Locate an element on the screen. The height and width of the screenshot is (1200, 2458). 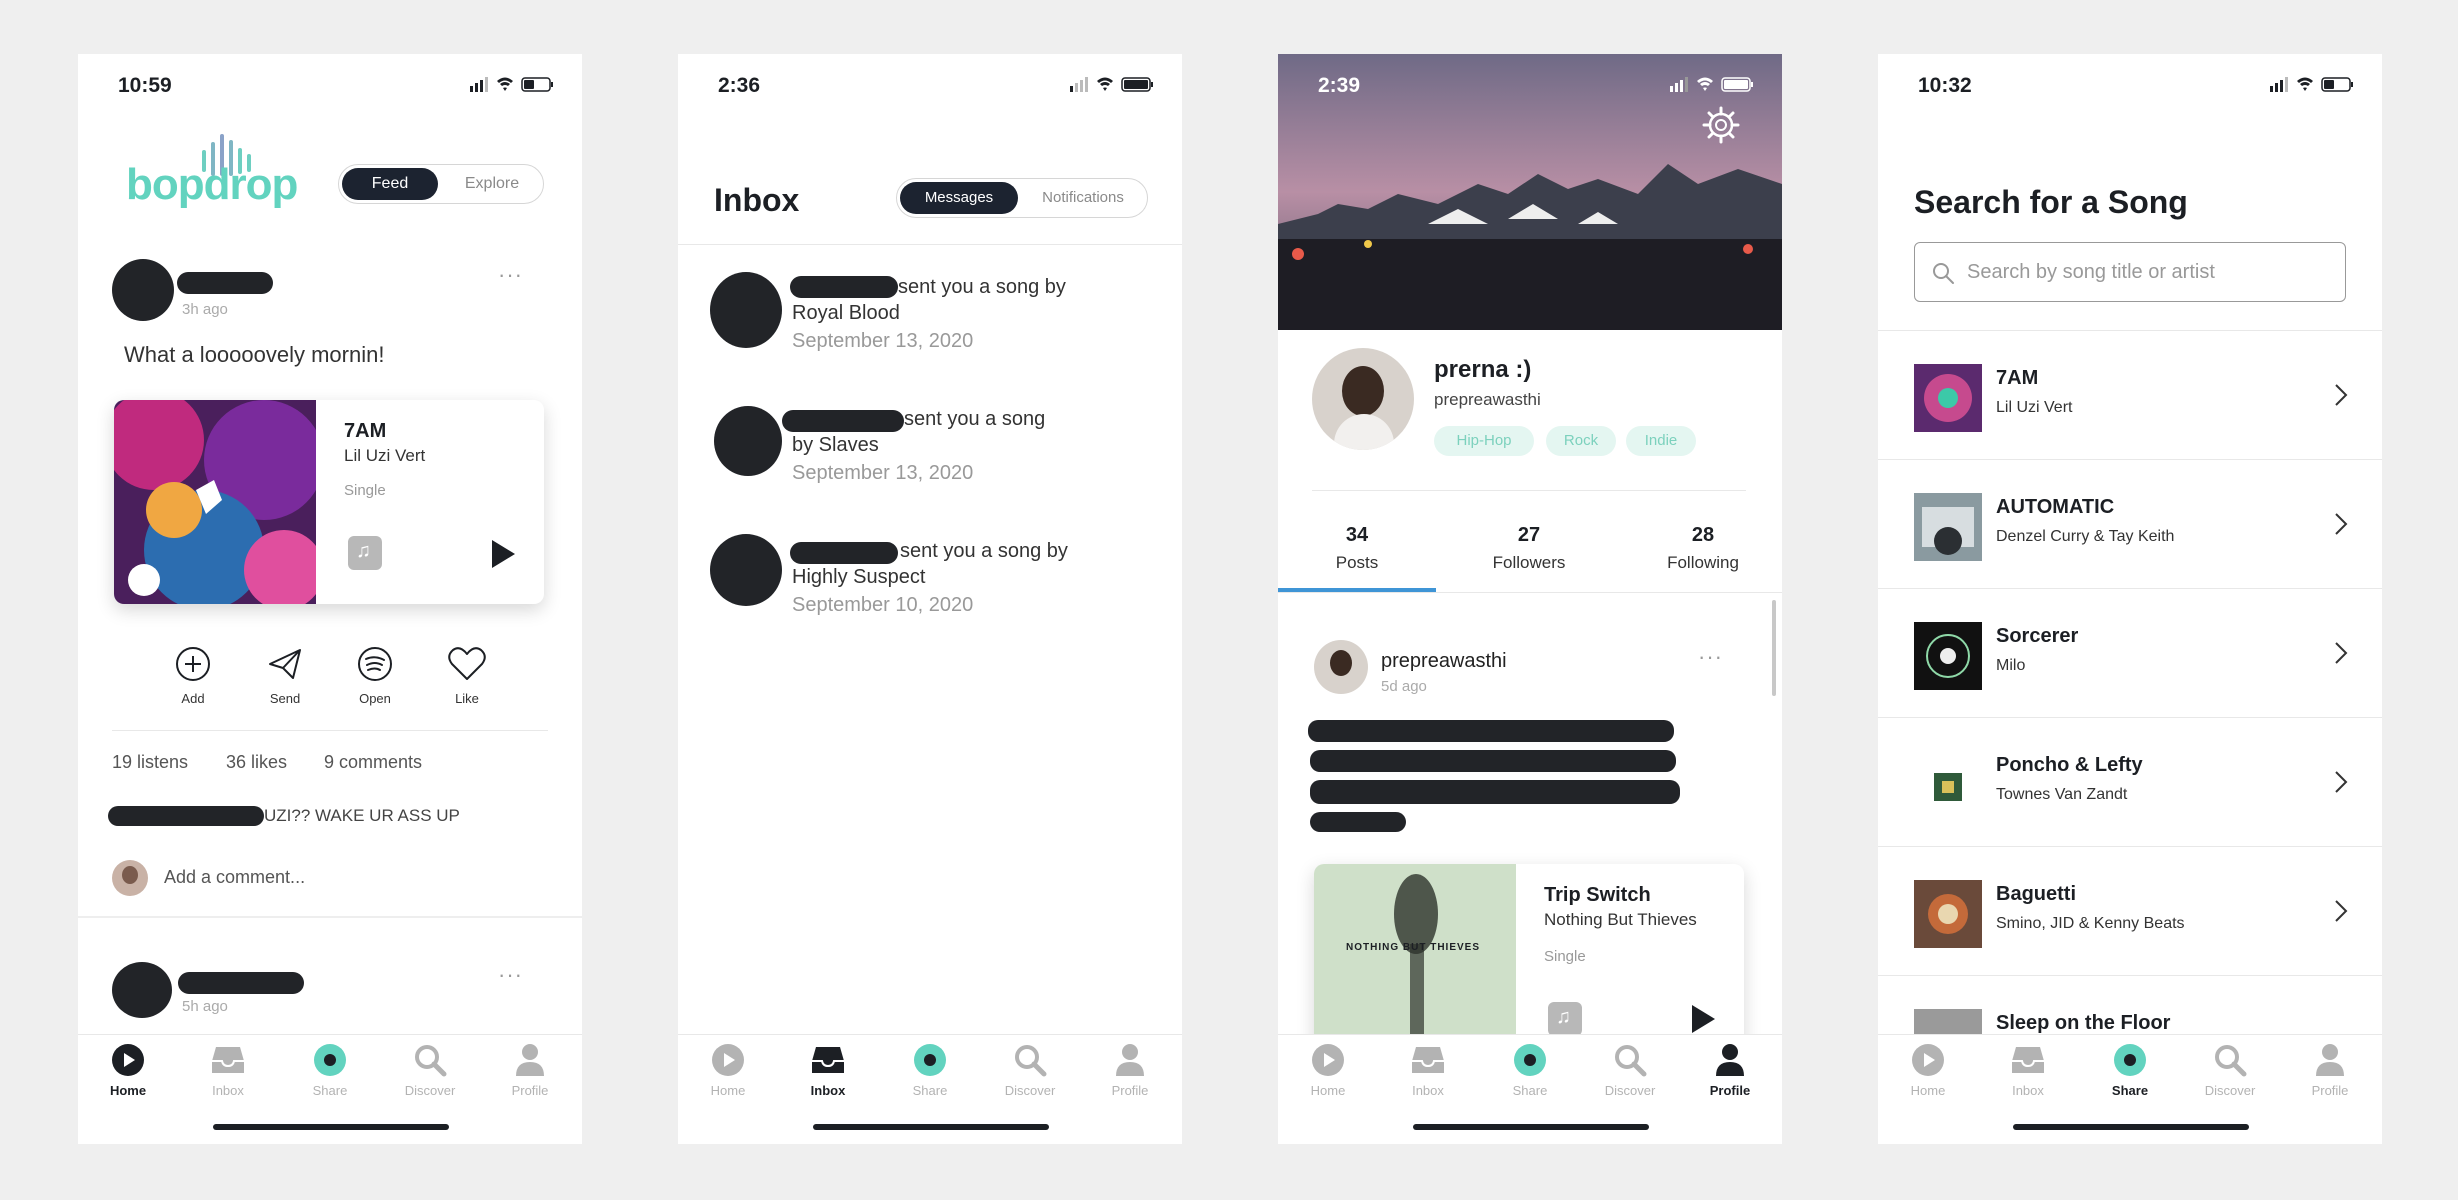
genre-tags: Hip-Hop Rock Indie is located at coordinates (1594, 441).